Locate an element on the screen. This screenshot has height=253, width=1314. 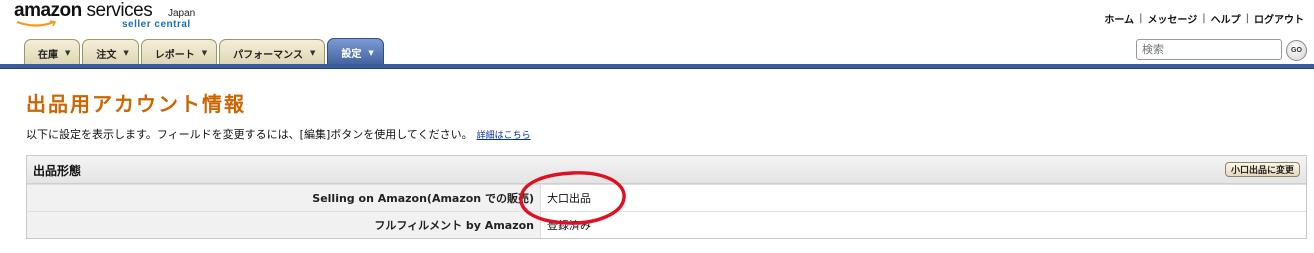
tab-label: 在庫 is located at coordinates (48, 55).